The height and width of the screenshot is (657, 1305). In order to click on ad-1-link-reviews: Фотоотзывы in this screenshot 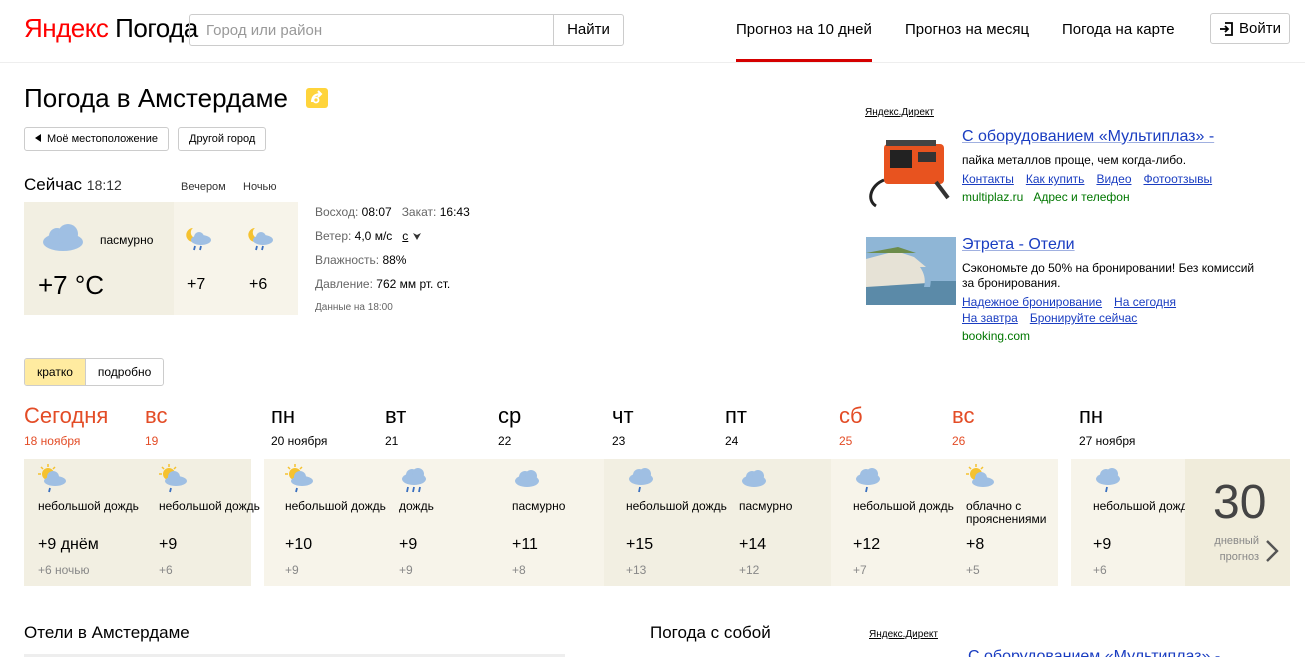, I will do `click(1178, 179)`.